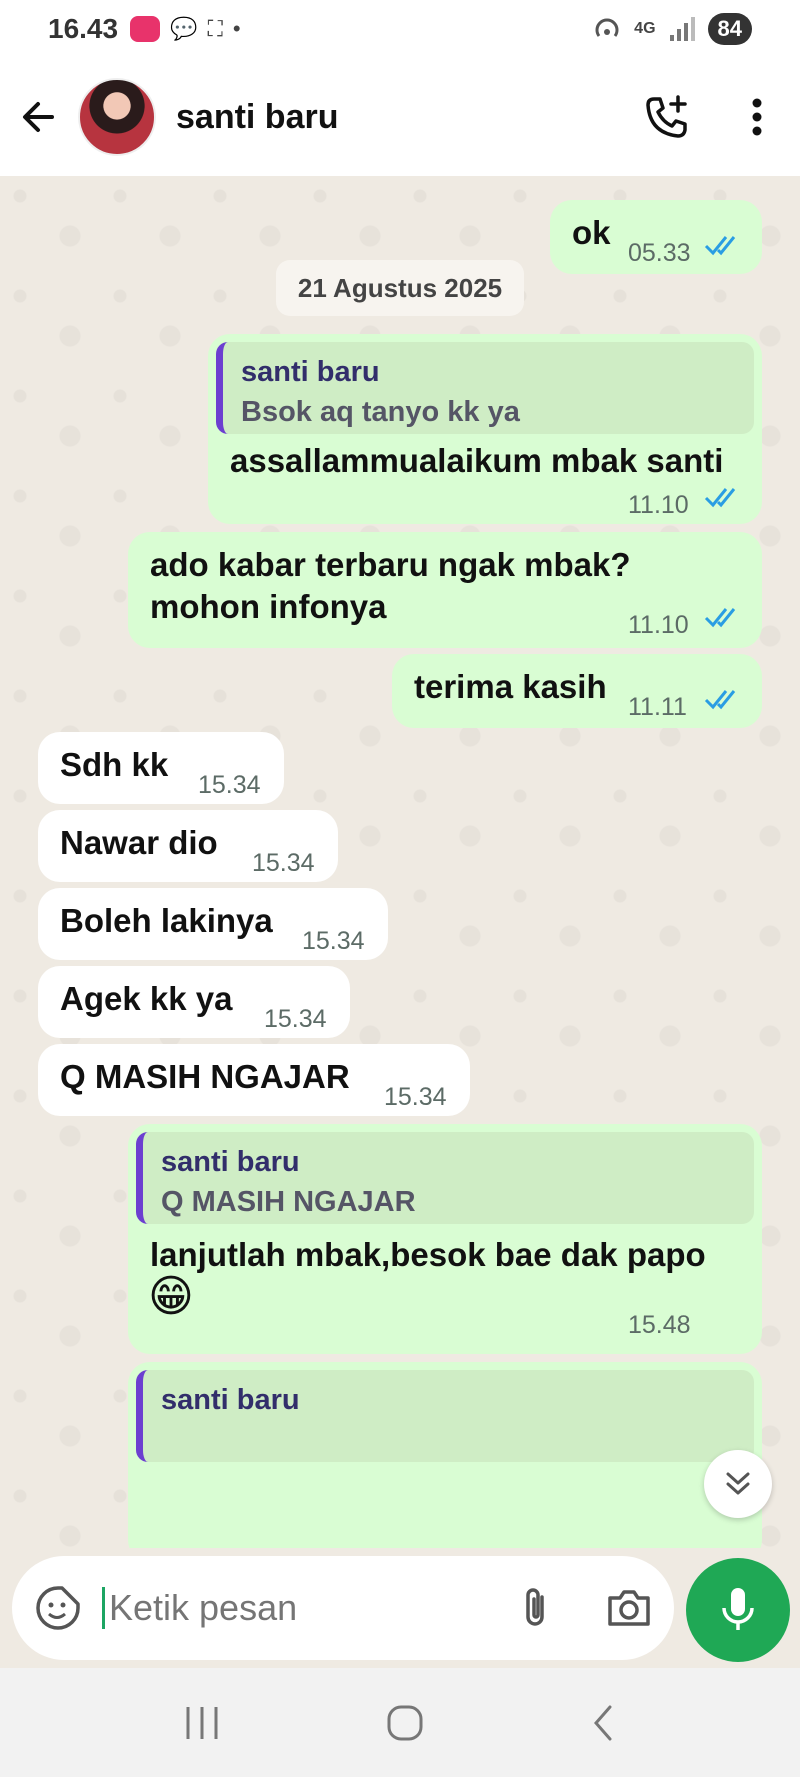  I want to click on voice-record-button, so click(738, 1610).